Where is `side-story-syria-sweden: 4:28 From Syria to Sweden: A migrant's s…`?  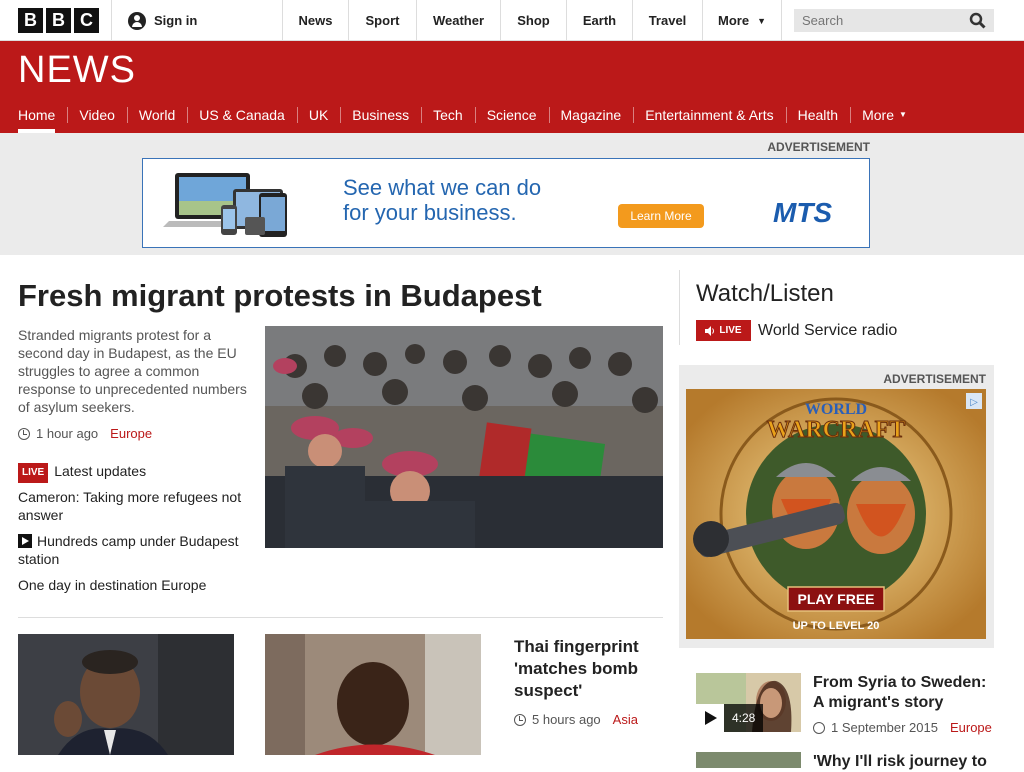
side-story-syria-sweden: 4:28 From Syria to Sweden: A migrant's s… is located at coordinates (847, 704).